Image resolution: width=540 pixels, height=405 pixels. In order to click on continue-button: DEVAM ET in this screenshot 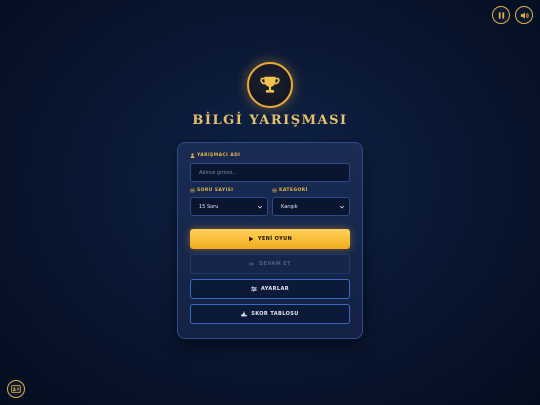, I will do `click(270, 264)`.